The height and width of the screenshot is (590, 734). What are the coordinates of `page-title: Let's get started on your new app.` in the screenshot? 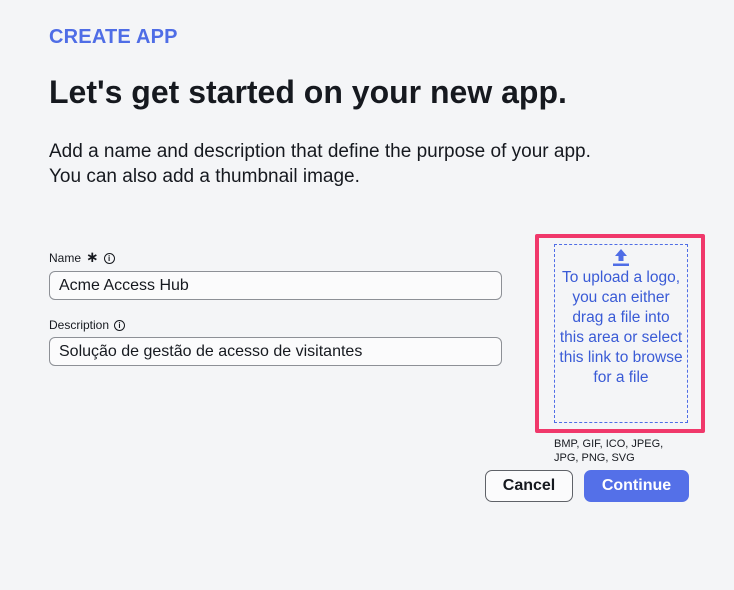 It's located at (308, 92).